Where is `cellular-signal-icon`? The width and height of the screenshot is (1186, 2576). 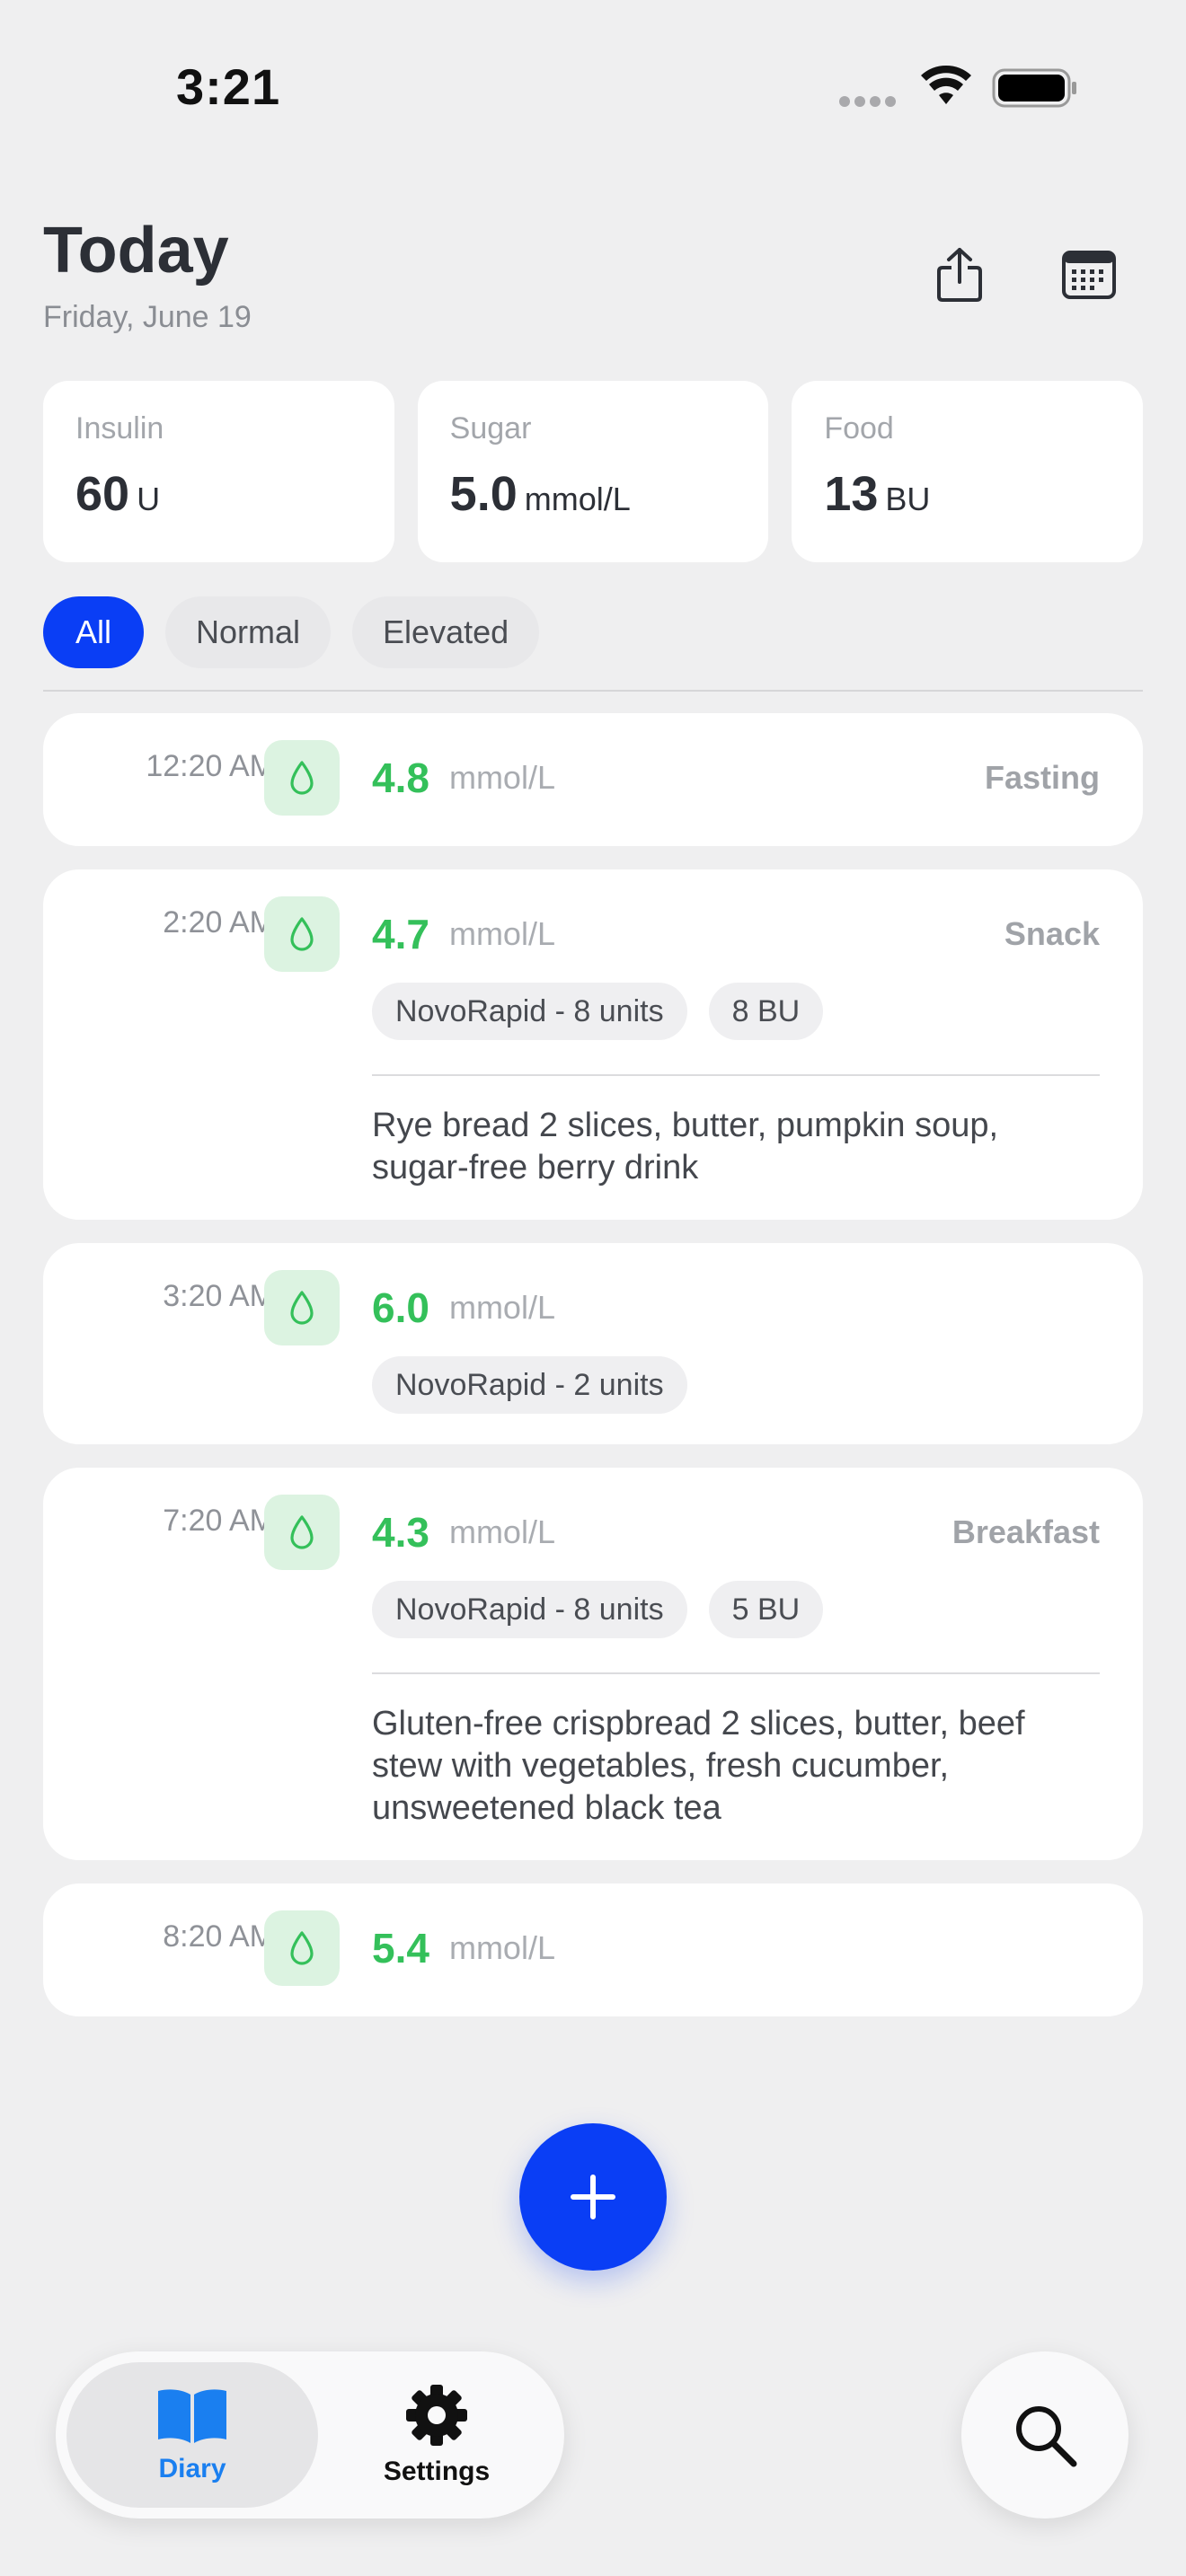 cellular-signal-icon is located at coordinates (870, 101).